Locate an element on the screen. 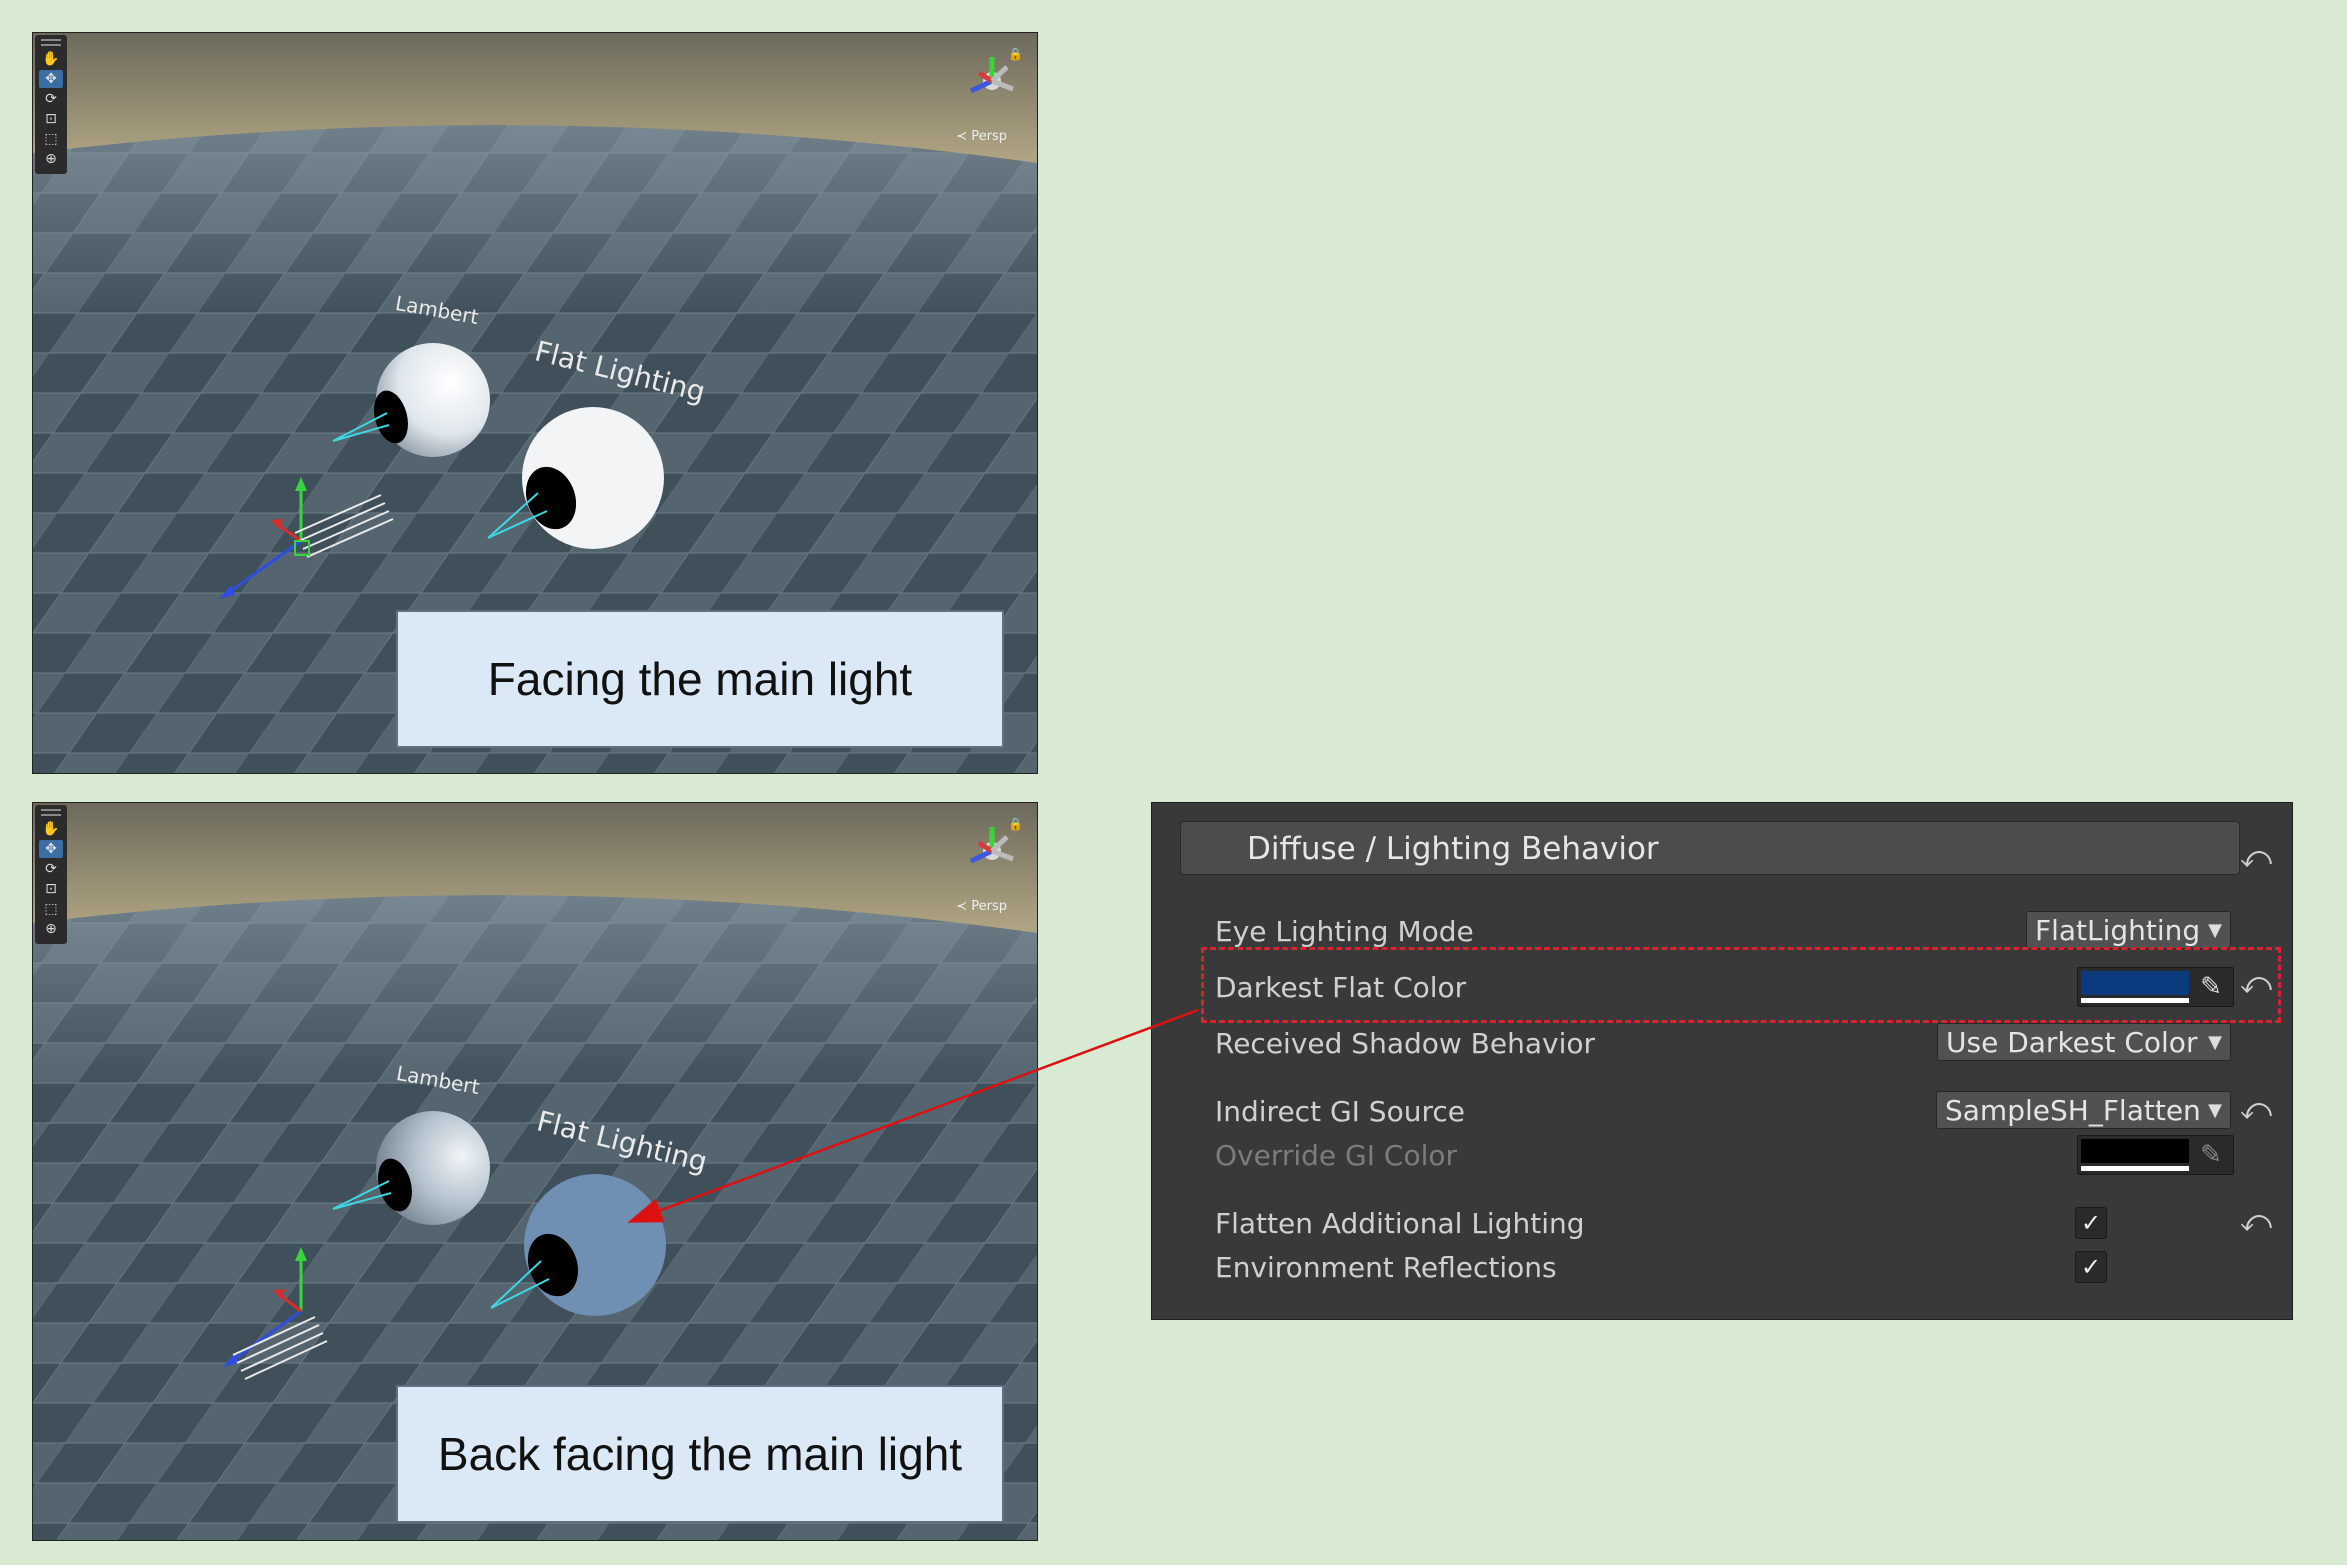 The height and width of the screenshot is (1565, 2347). received-shadow-dropdown: Use Darkest Color ▼ is located at coordinates (2084, 1042).